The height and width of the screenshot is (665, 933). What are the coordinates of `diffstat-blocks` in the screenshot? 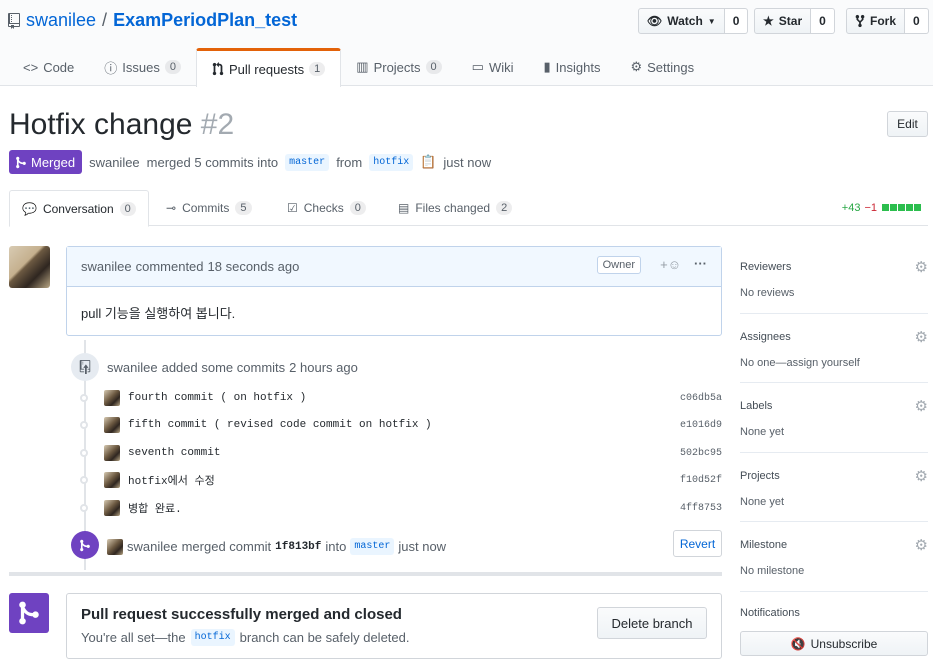 It's located at (901, 208).